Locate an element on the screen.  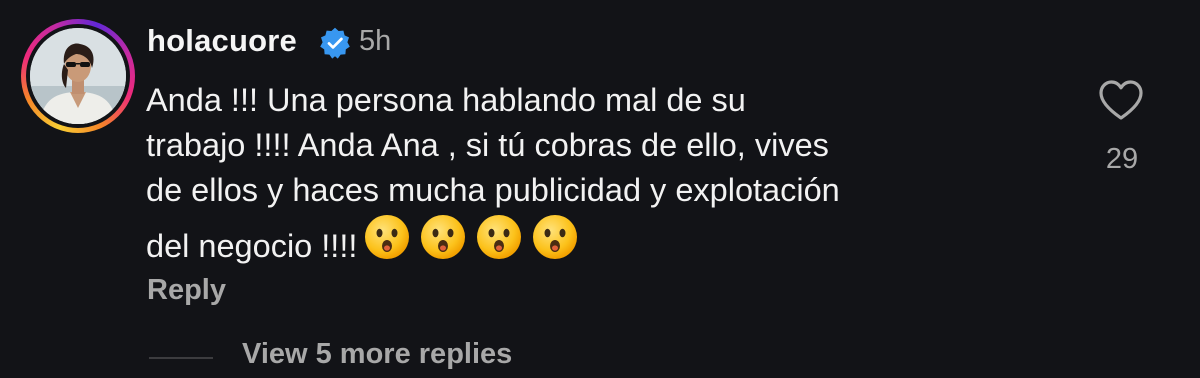
view-more-replies-button: View 5 more replies is located at coordinates (377, 354).